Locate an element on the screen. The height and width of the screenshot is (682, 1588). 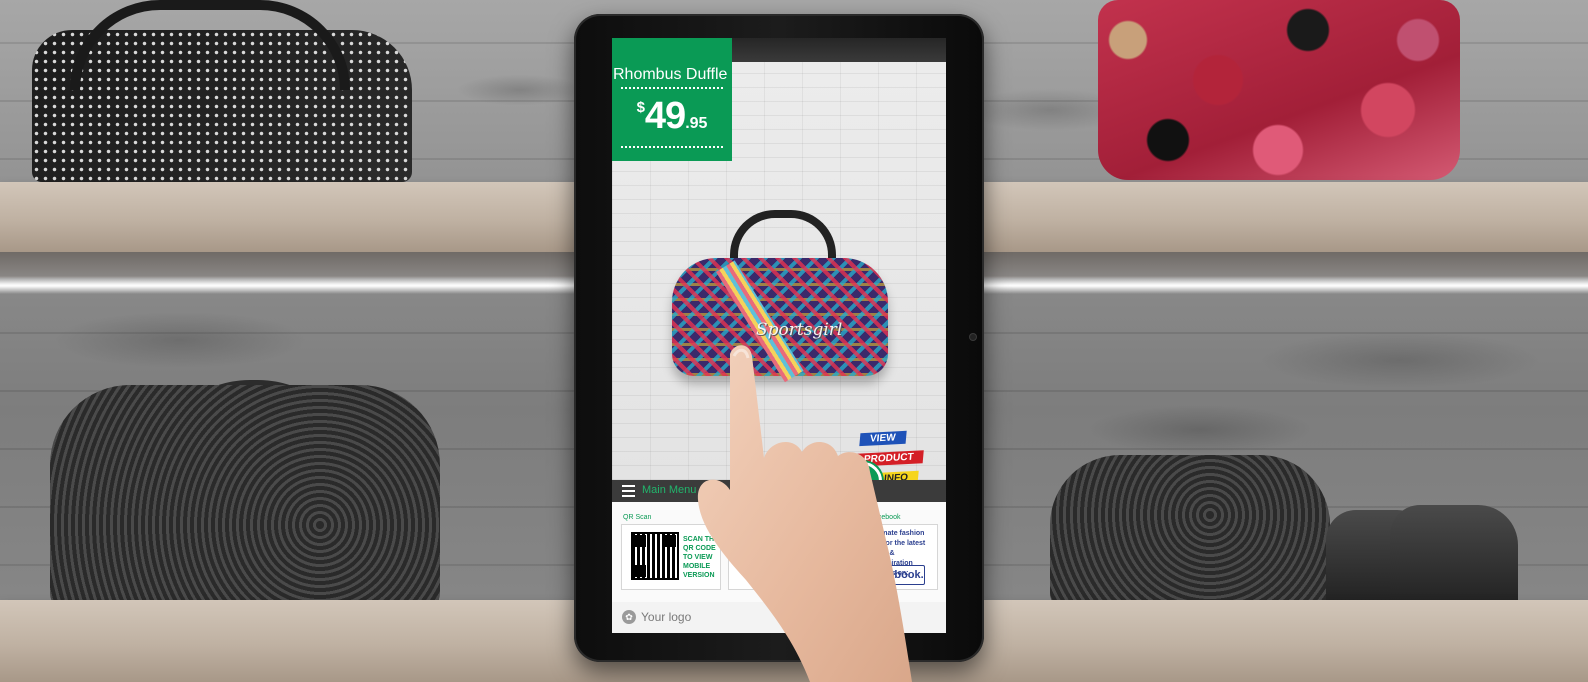
product-price: $49.95 is located at coordinates (672, 116).